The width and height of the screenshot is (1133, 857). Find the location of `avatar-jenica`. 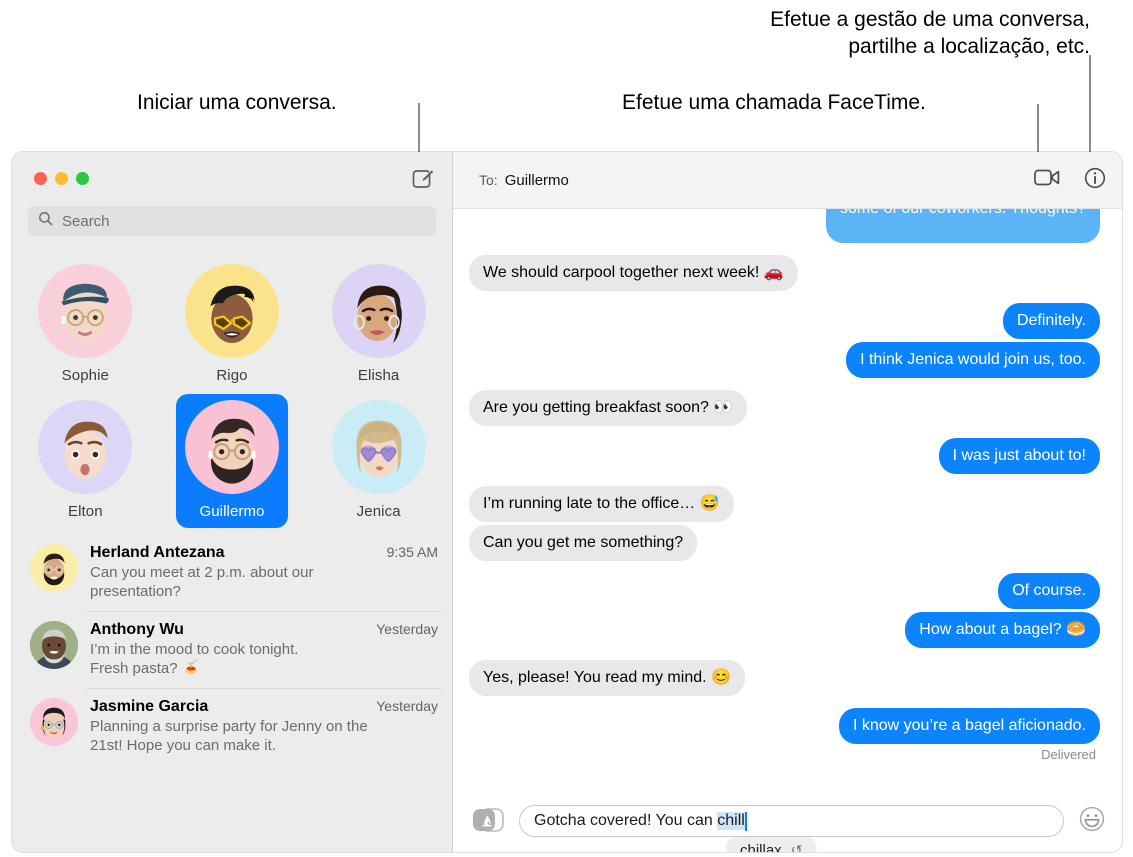

avatar-jenica is located at coordinates (378, 447).